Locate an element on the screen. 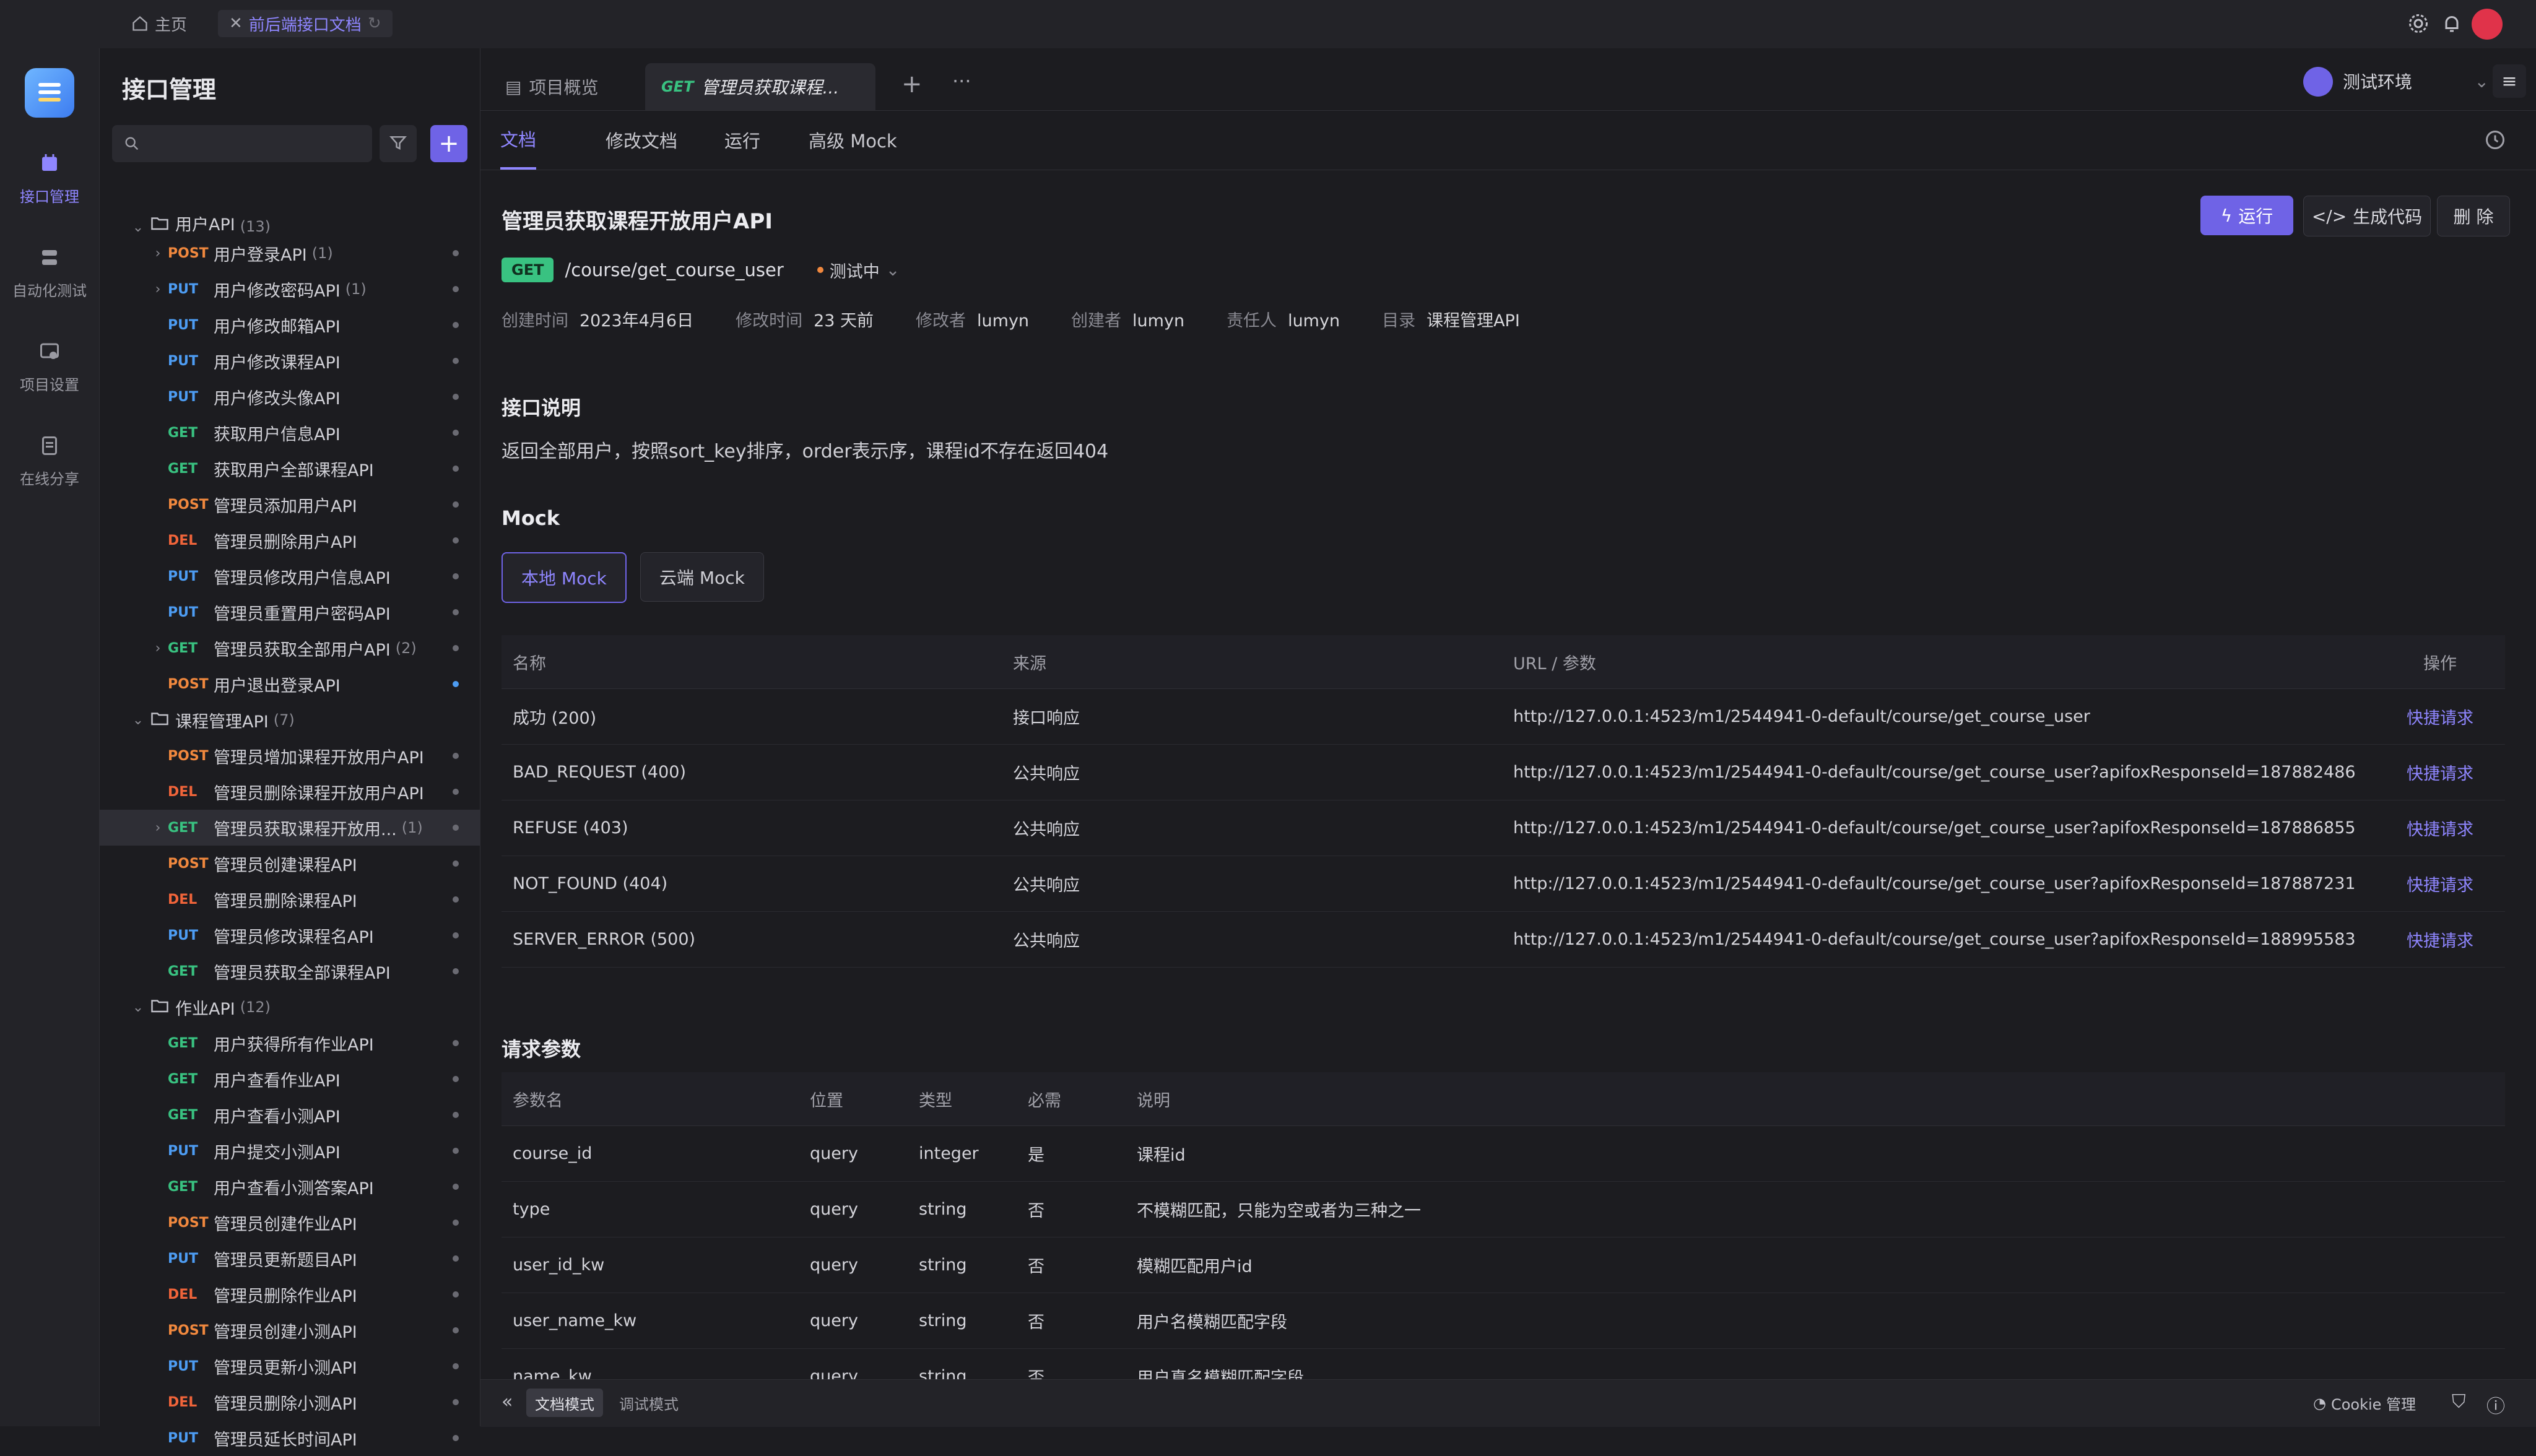 The height and width of the screenshot is (1456, 2536). tab-advanced-mock: 高级 Mock is located at coordinates (853, 140).